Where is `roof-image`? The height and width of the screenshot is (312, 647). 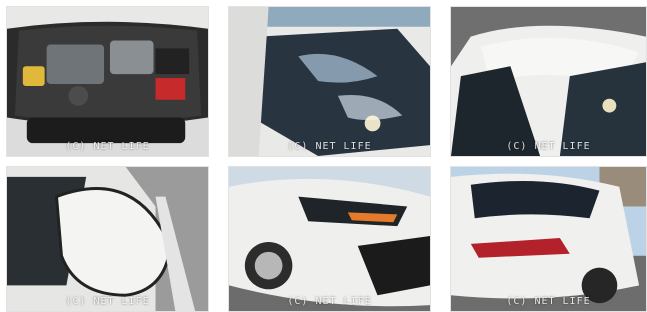 roof-image is located at coordinates (548, 81).